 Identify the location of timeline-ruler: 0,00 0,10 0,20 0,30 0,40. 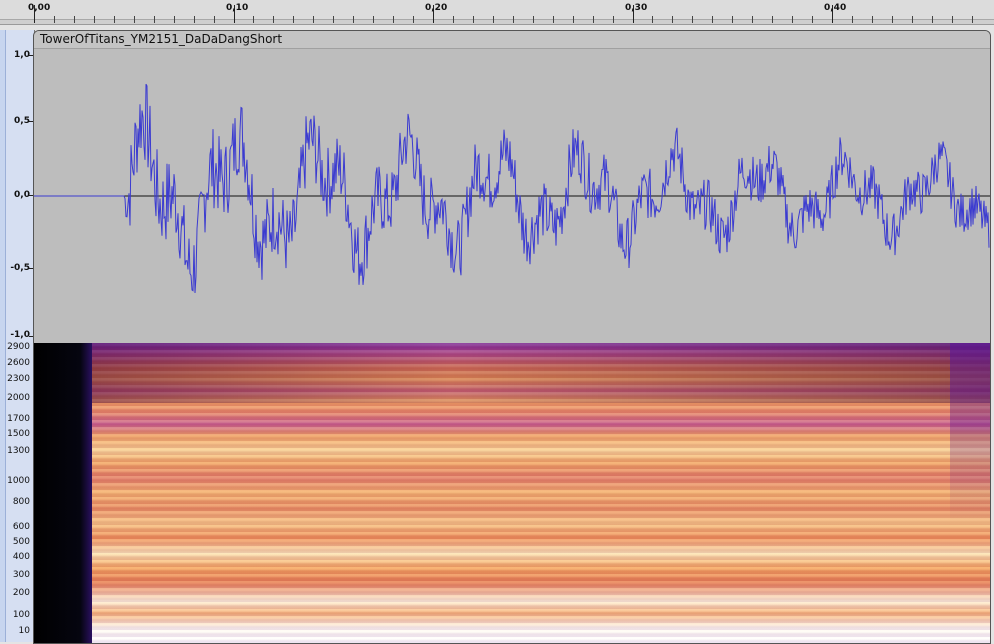
(497, 12).